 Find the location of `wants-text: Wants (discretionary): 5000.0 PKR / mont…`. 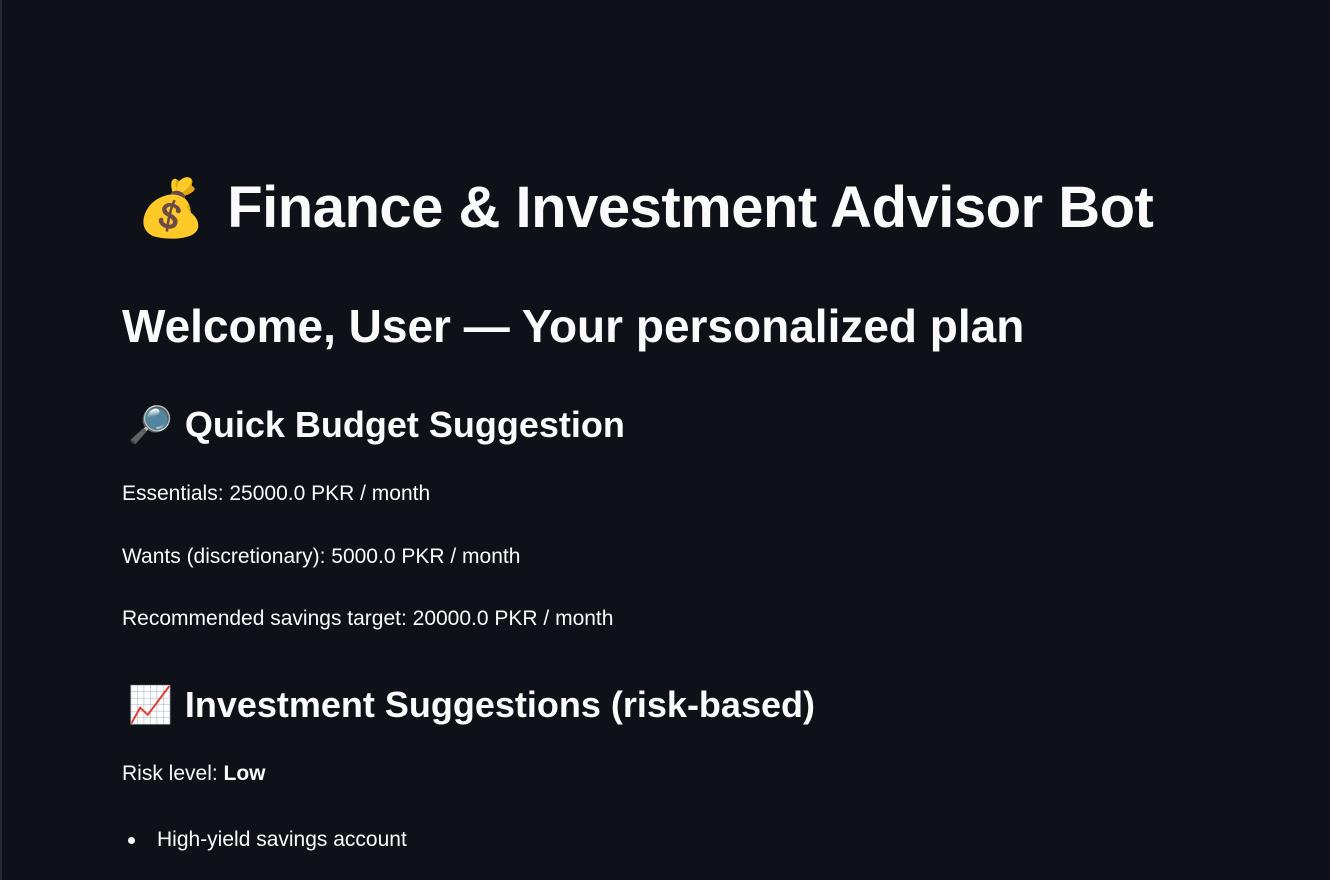

wants-text: Wants (discretionary): 5000.0 PKR / mont… is located at coordinates (321, 556).